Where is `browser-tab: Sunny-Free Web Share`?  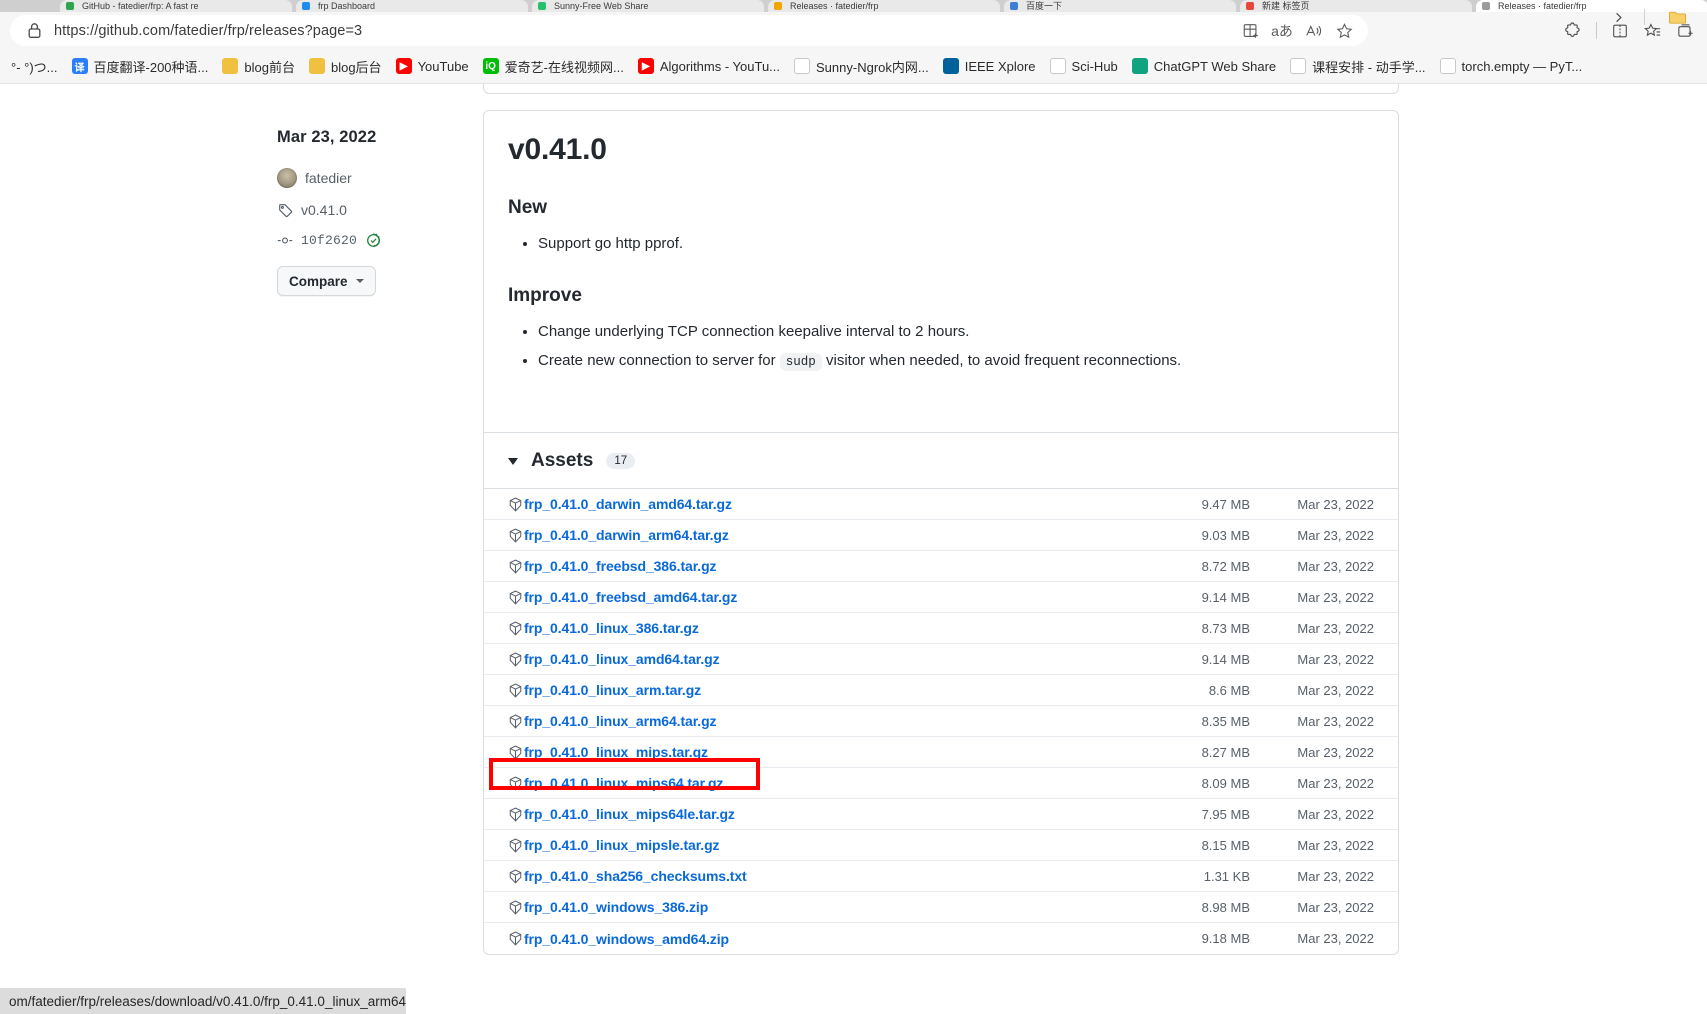 browser-tab: Sunny-Free Web Share is located at coordinates (648, 6).